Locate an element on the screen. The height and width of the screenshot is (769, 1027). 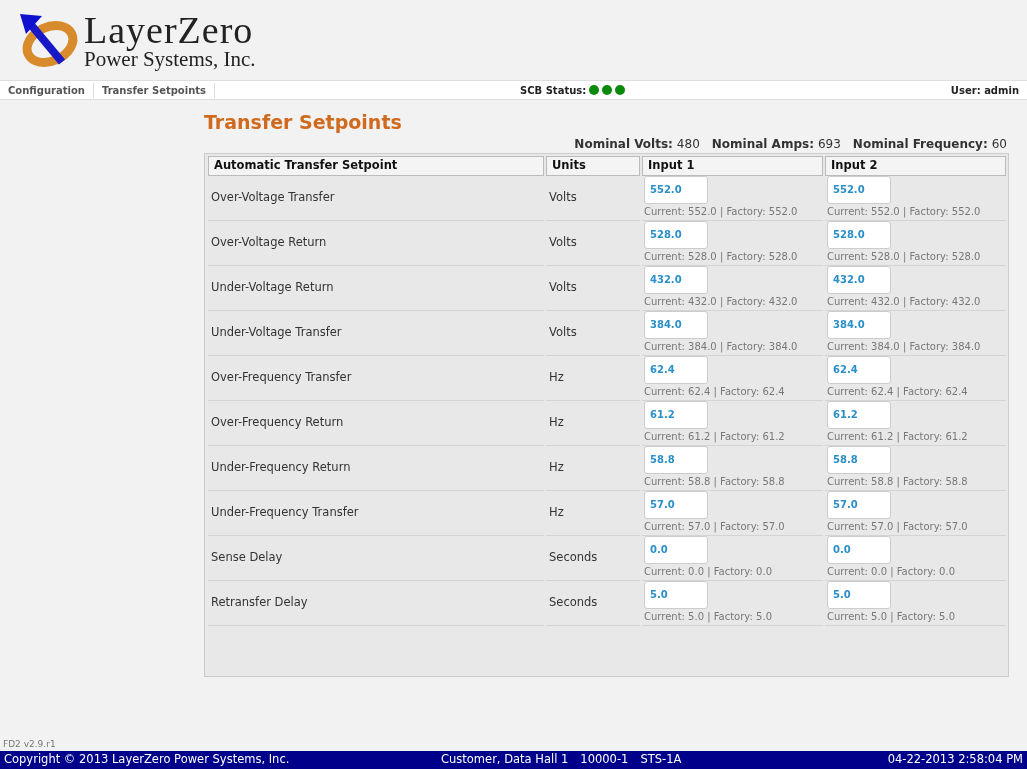
setpoint-name: Under-Frequency Transfer is located at coordinates (376, 513).